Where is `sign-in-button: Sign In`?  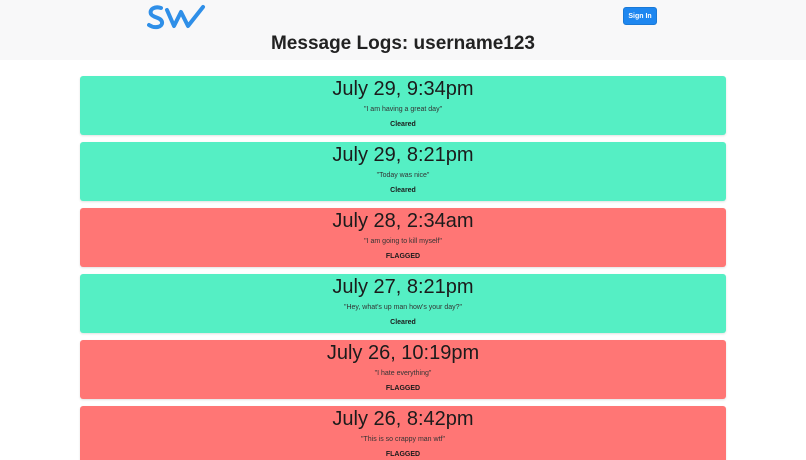
sign-in-button: Sign In is located at coordinates (640, 16).